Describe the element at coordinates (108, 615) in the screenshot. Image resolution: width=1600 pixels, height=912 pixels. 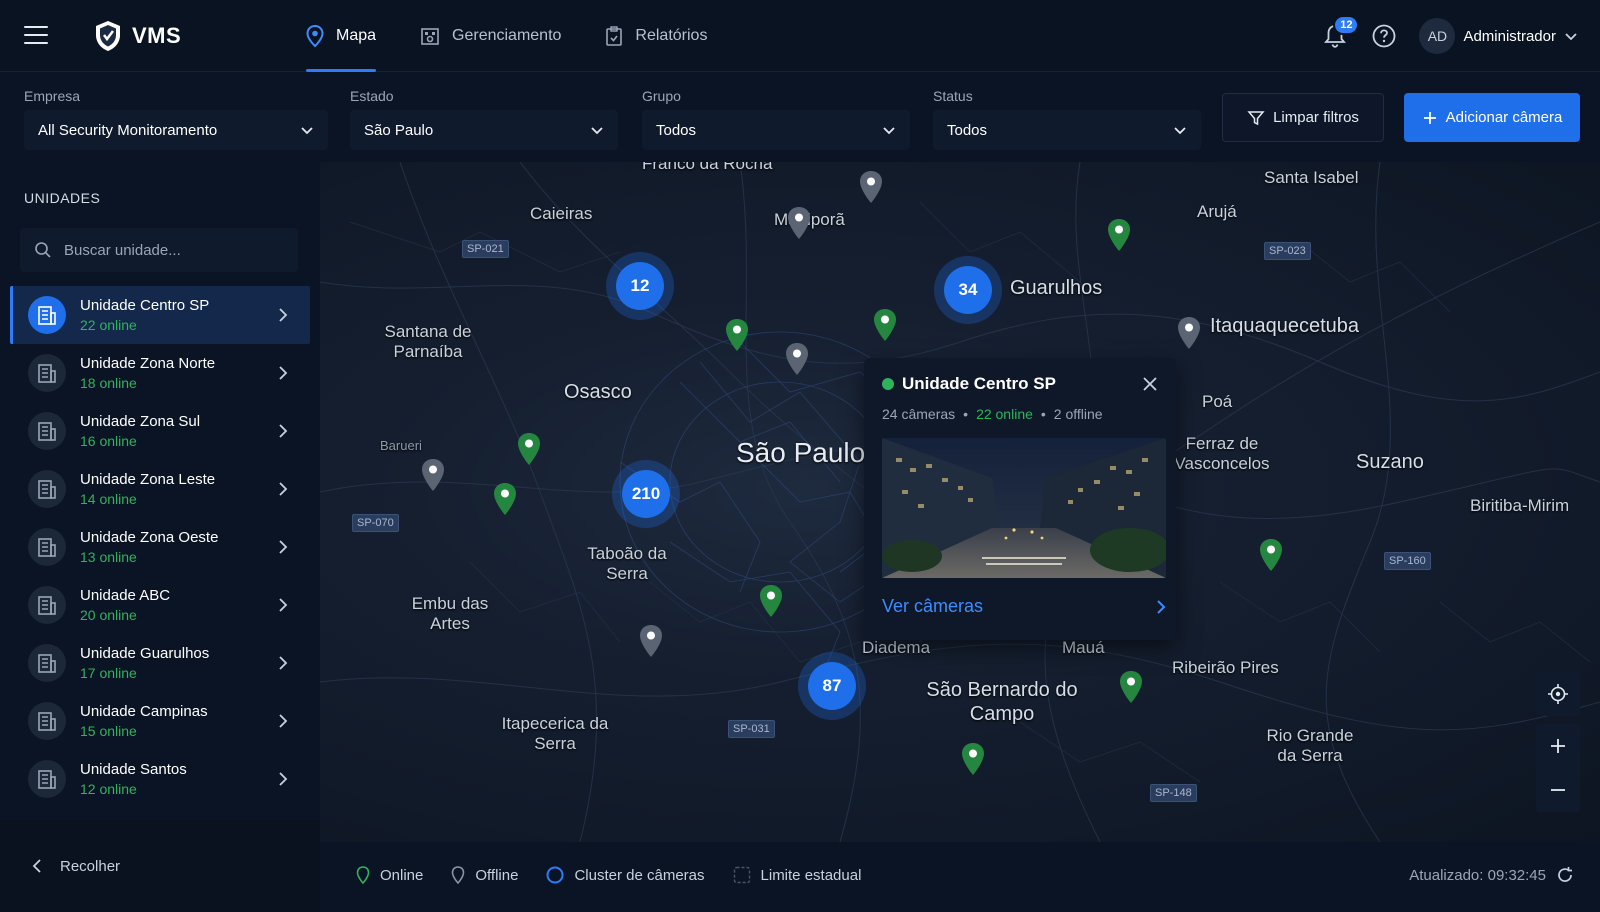
I see `unit-status: 20 online` at that location.